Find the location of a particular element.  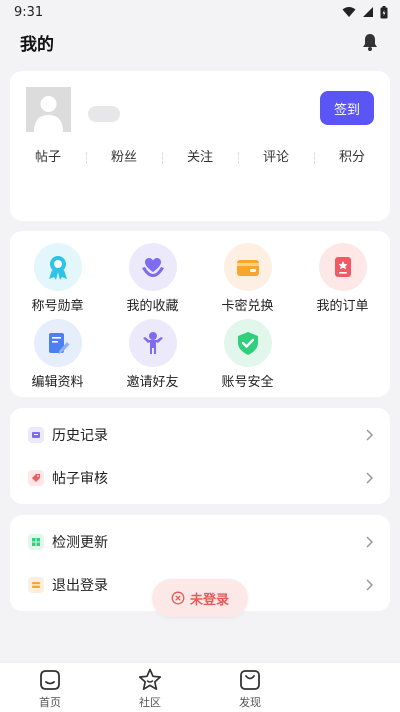

grid-item-invite: 邀请好友 is located at coordinates (152, 355).